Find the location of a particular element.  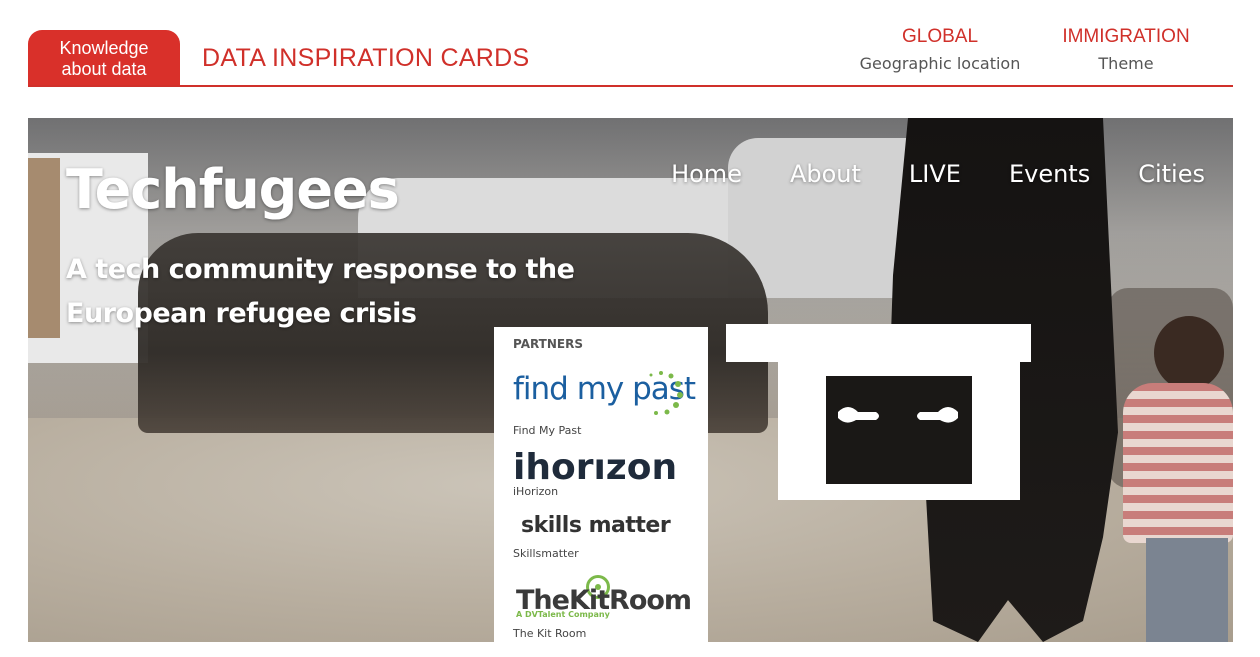

partner-caption: Find My Past is located at coordinates (547, 430).